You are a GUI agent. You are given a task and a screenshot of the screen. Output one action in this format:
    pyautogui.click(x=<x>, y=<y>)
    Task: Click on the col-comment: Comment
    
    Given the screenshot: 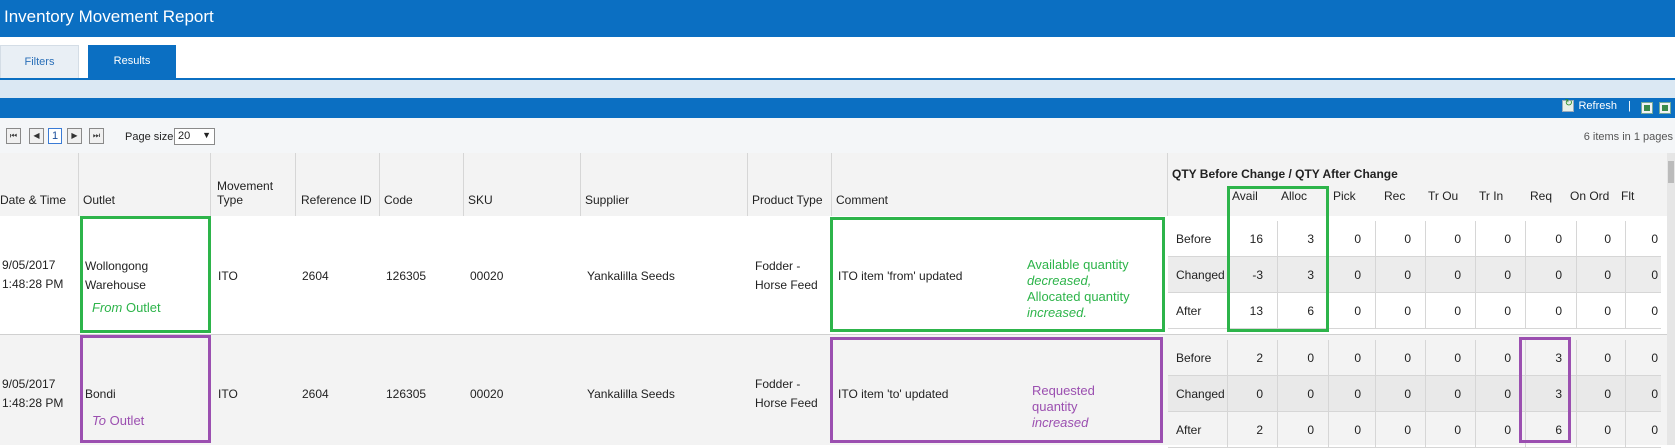 What is the action you would take?
    pyautogui.click(x=862, y=200)
    